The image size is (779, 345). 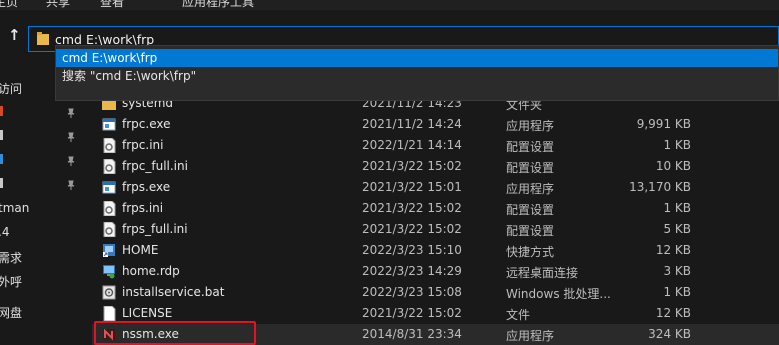 I want to click on nav-item-quick-access: 访问, so click(x=11, y=88).